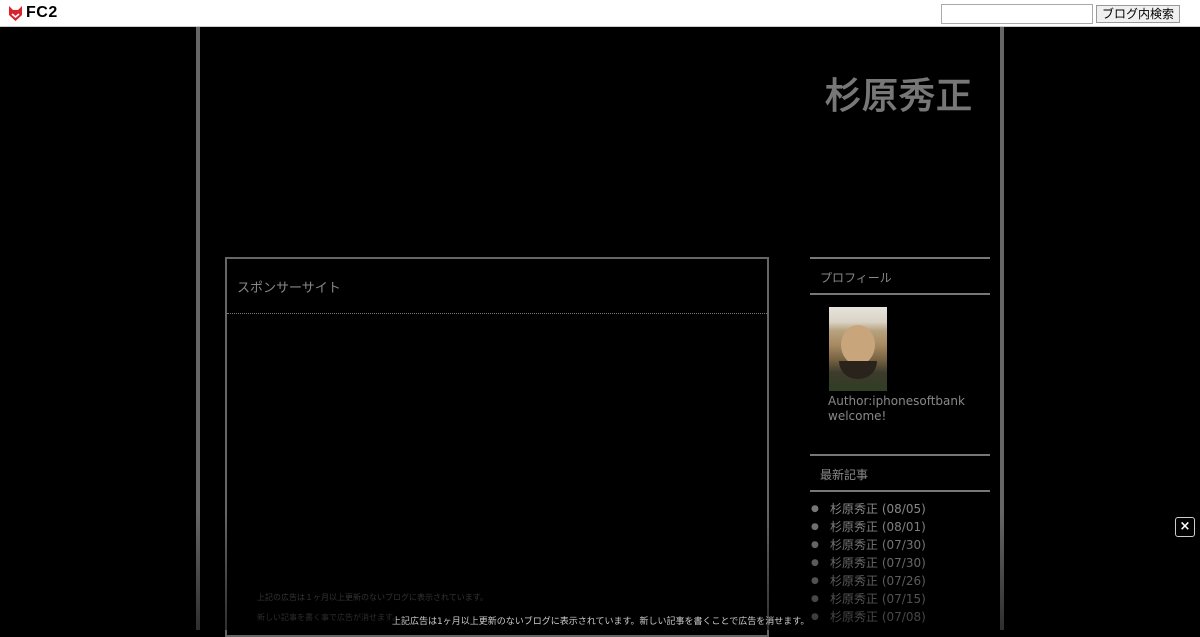 The height and width of the screenshot is (637, 1200). Describe the element at coordinates (896, 401) in the screenshot. I see `profile-author: Author:iphonesoftbank` at that location.